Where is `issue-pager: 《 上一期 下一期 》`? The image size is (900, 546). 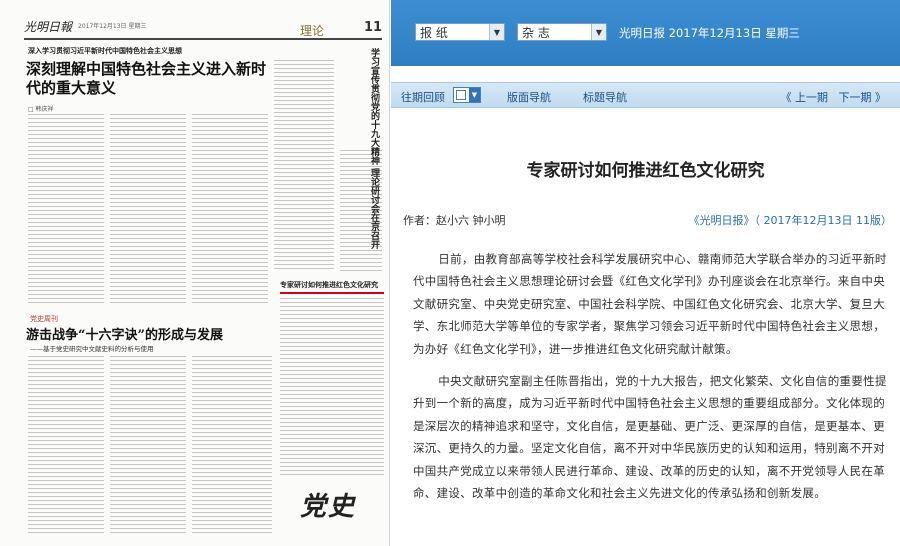 issue-pager: 《 上一期 下一期 》 is located at coordinates (833, 97).